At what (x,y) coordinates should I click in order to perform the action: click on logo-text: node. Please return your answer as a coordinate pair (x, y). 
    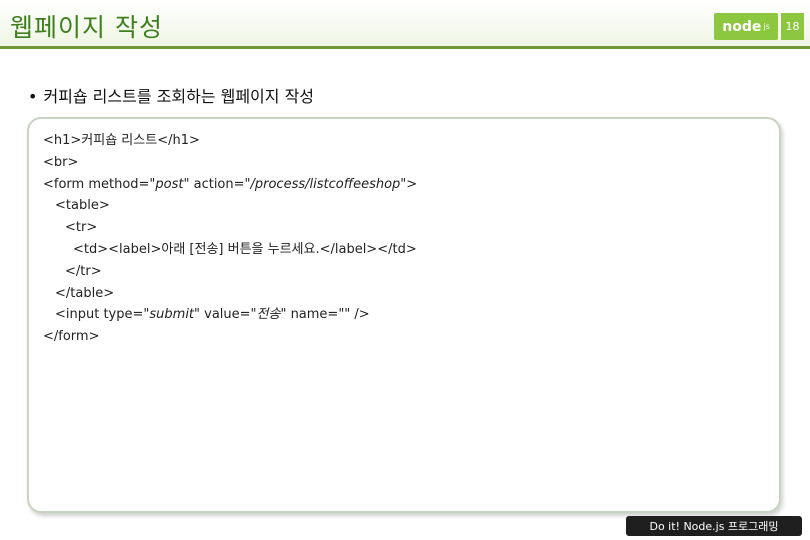
    Looking at the image, I should click on (742, 26).